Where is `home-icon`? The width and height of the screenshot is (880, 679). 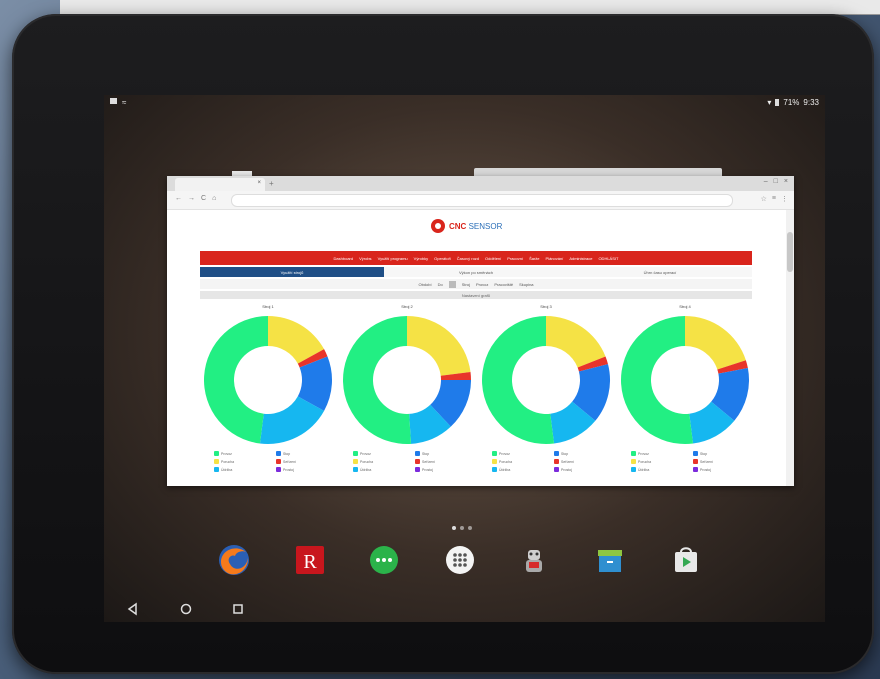 home-icon is located at coordinates (186, 609).